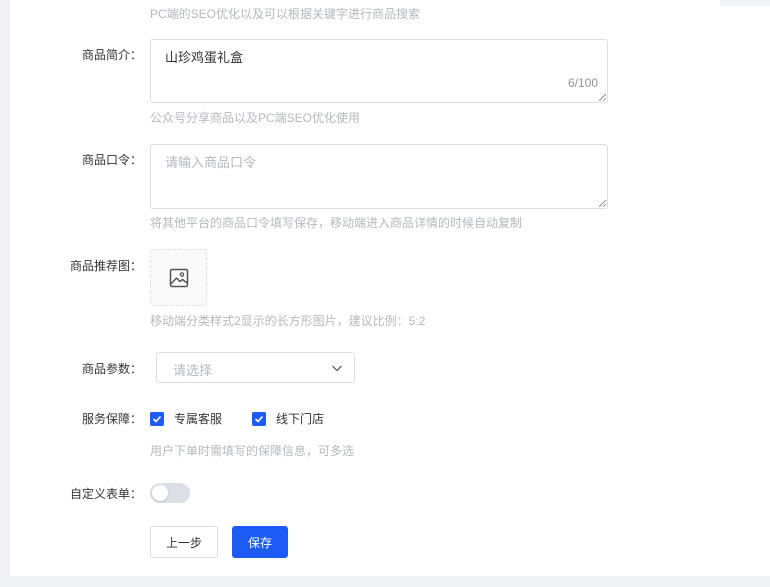  I want to click on service-label: 服务保障：, so click(111, 419).